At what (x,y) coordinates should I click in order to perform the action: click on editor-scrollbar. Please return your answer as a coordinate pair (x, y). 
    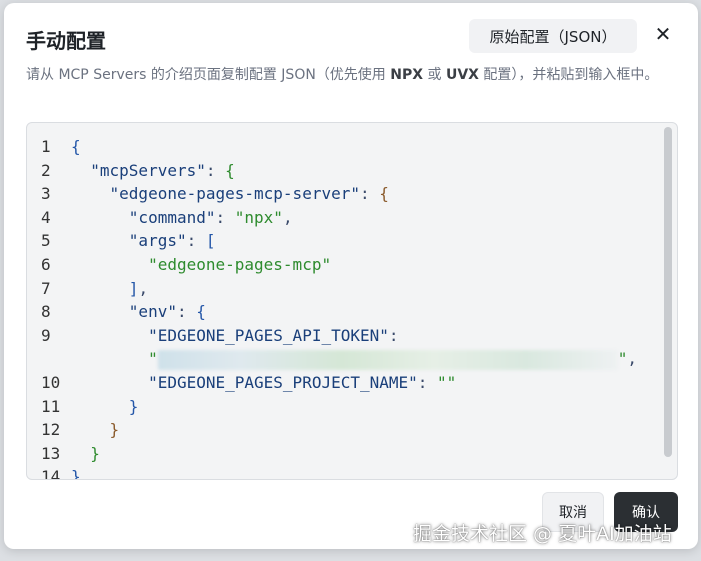
    Looking at the image, I should click on (668, 292).